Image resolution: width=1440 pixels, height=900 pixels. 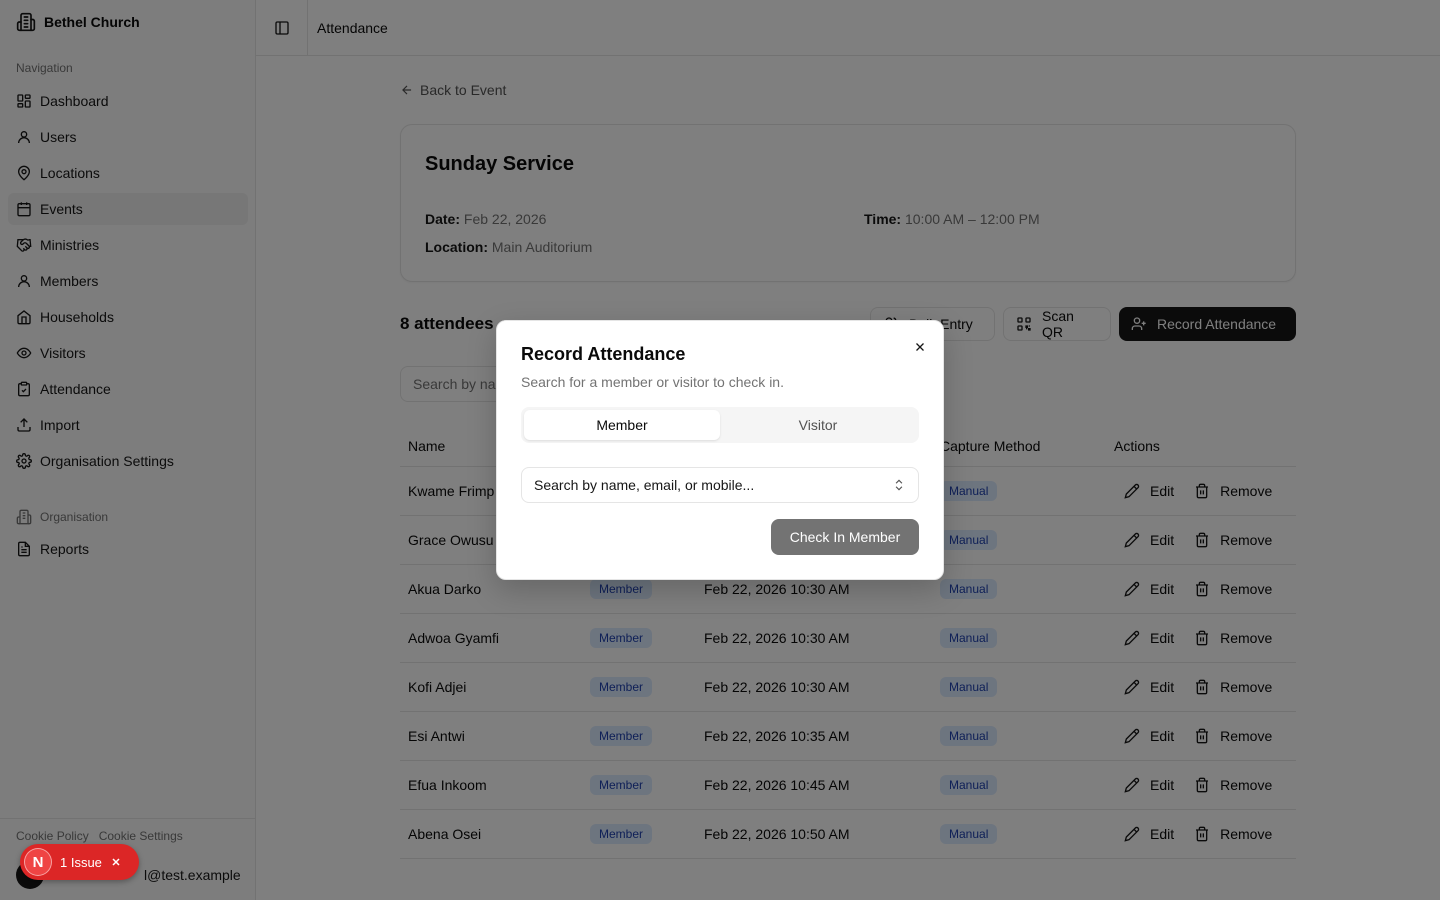 I want to click on close-dialog-button, so click(x=920, y=347).